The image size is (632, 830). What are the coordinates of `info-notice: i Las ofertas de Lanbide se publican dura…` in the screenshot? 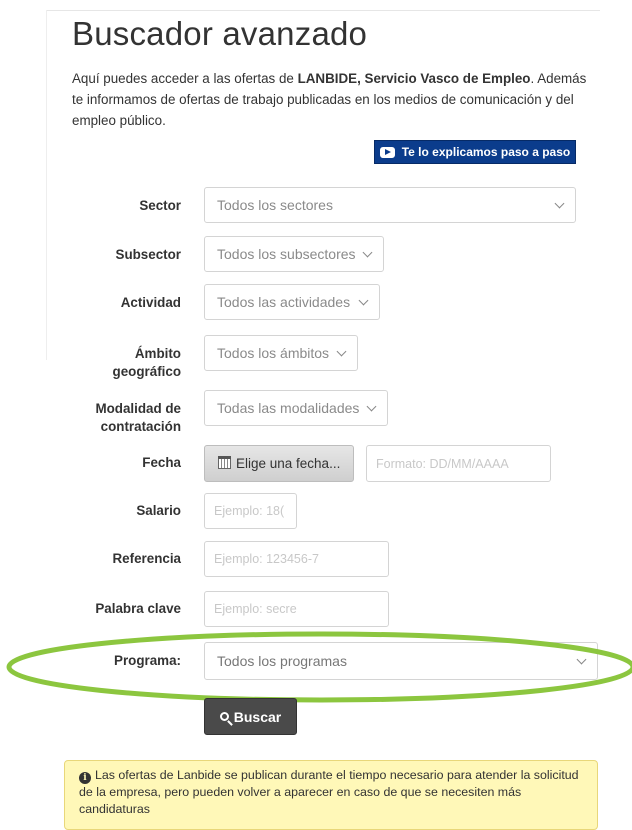 It's located at (331, 795).